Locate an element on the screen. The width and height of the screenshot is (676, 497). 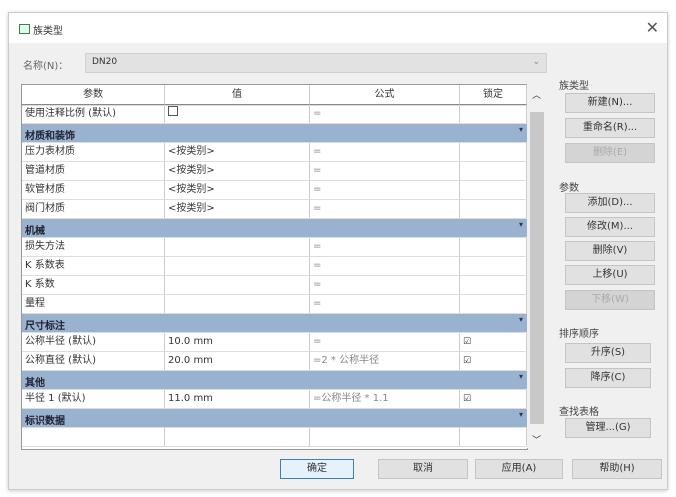
group-label: 尺寸标注 is located at coordinates (45, 326).